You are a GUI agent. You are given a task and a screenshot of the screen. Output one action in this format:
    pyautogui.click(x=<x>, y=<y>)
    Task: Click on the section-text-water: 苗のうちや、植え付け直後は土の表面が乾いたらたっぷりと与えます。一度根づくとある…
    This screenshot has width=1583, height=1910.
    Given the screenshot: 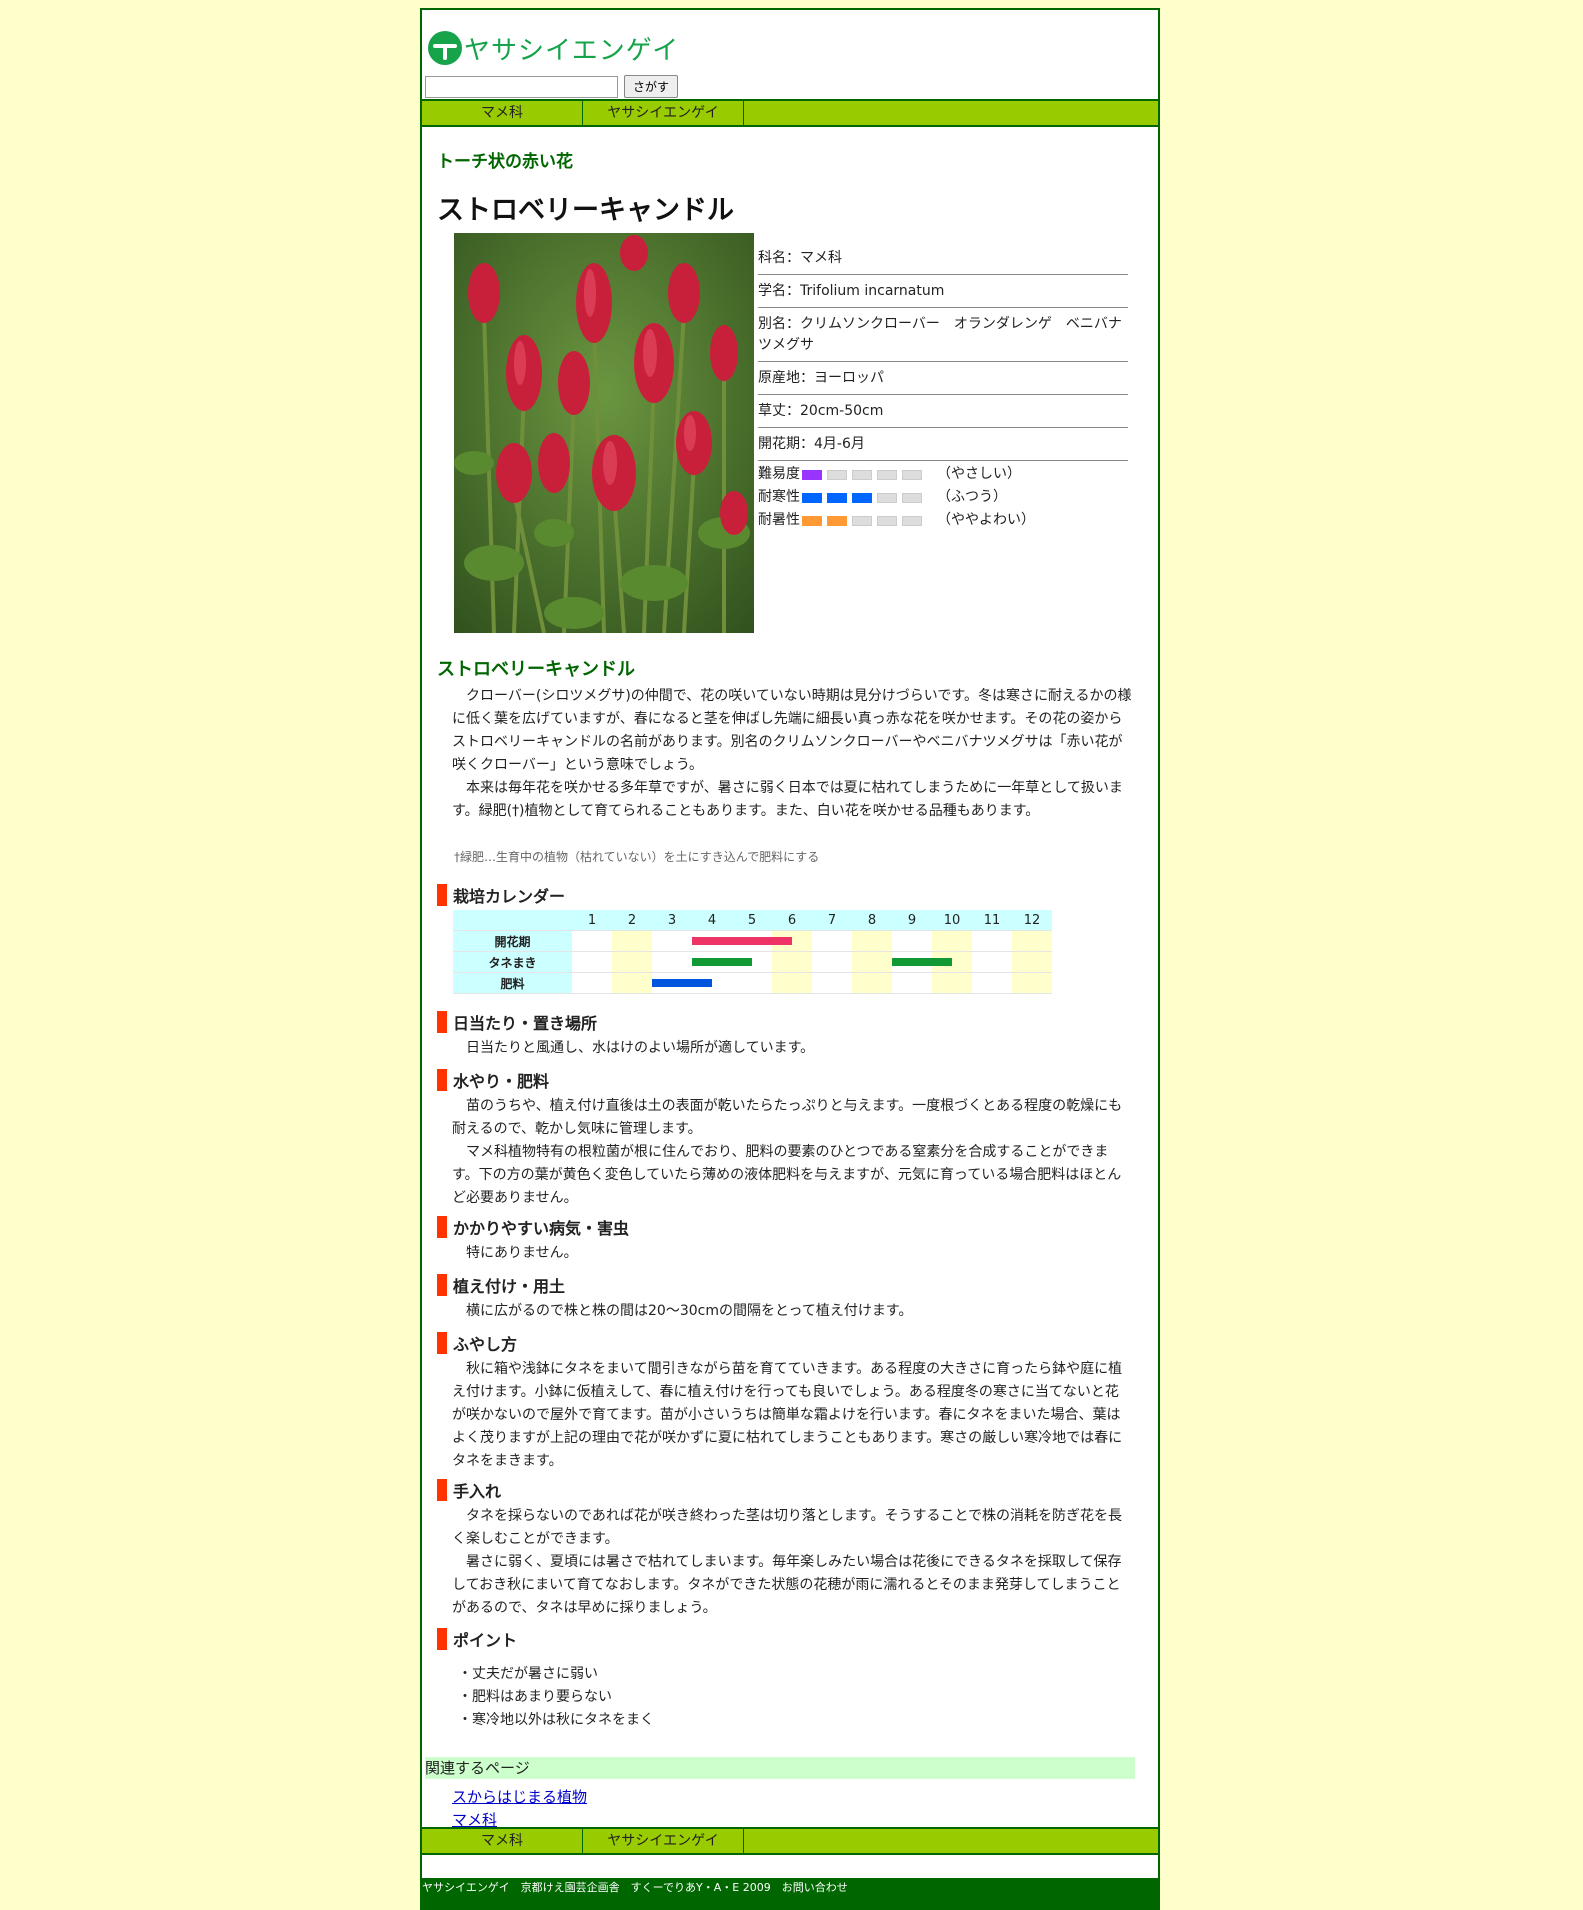 What is the action you would take?
    pyautogui.click(x=792, y=1152)
    